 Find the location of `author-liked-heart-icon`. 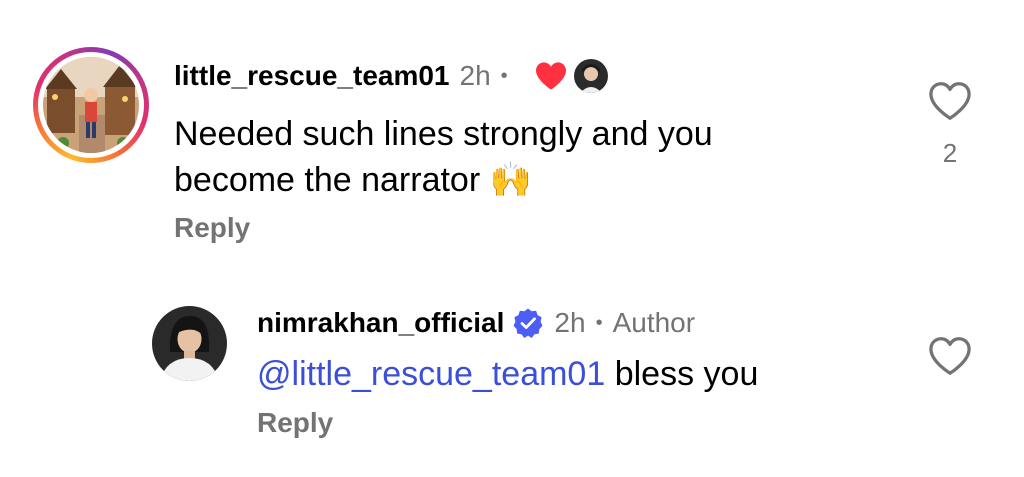

author-liked-heart-icon is located at coordinates (551, 76).